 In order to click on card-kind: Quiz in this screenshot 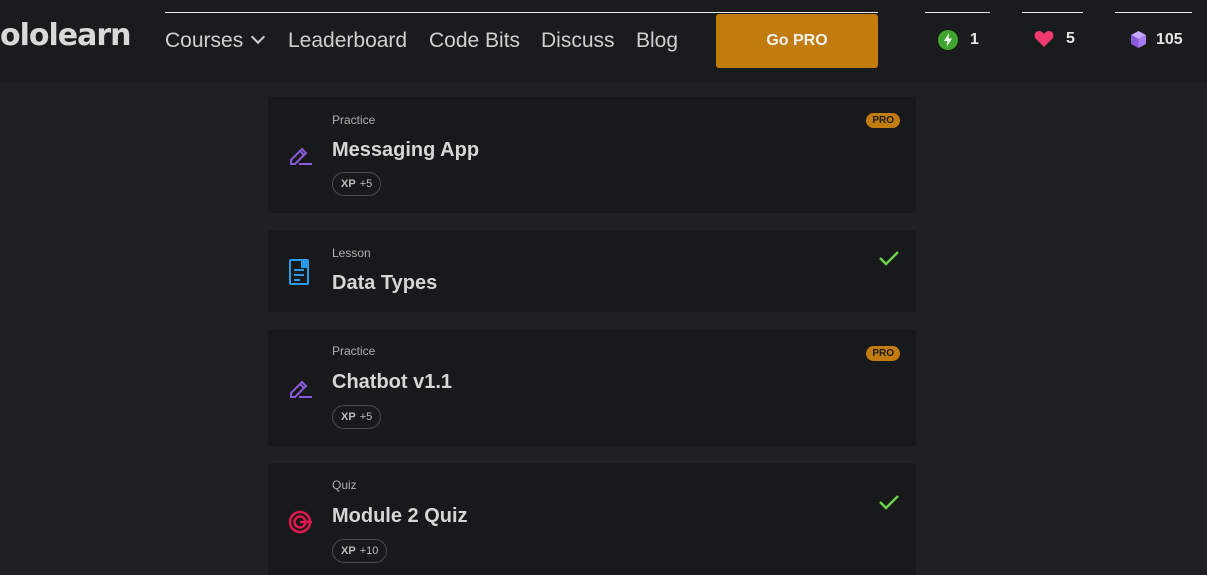, I will do `click(344, 485)`.